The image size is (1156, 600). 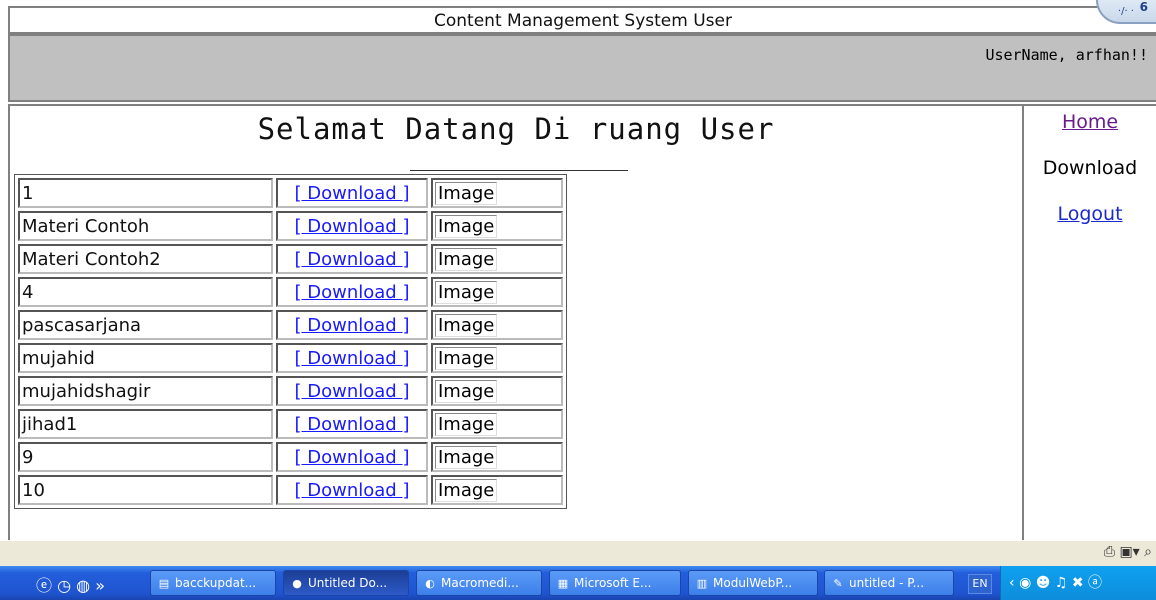 I want to click on site-title: Content Management System User, so click(x=583, y=21).